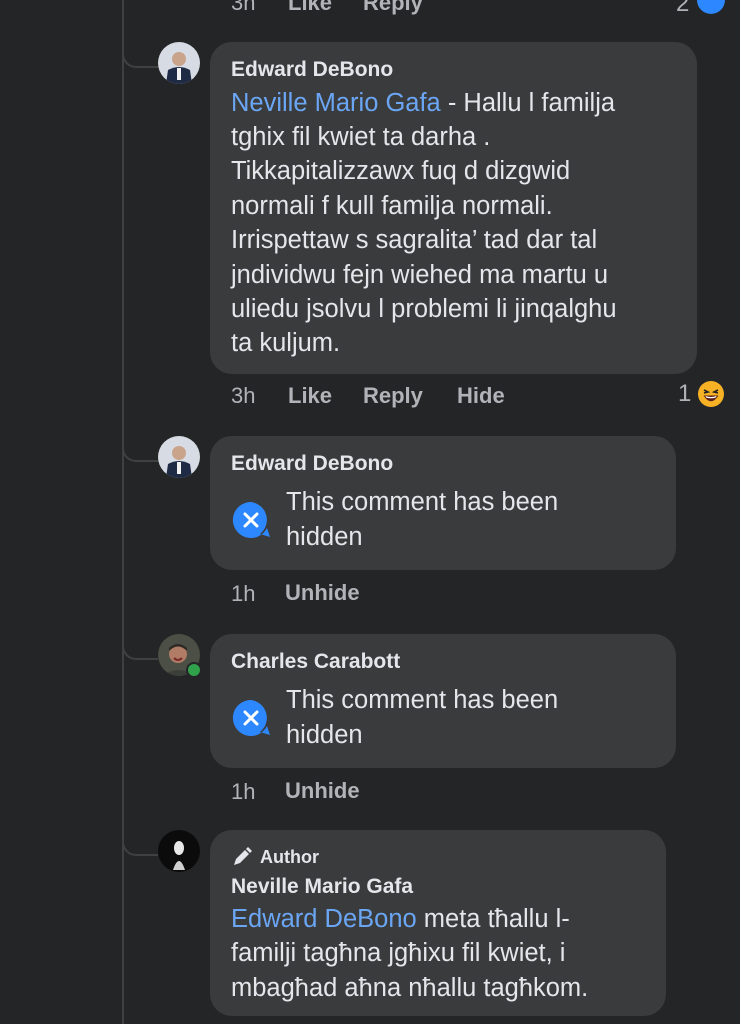 This screenshot has height=1024, width=740. I want to click on mention-link: Neville Mario Gafa, so click(336, 103).